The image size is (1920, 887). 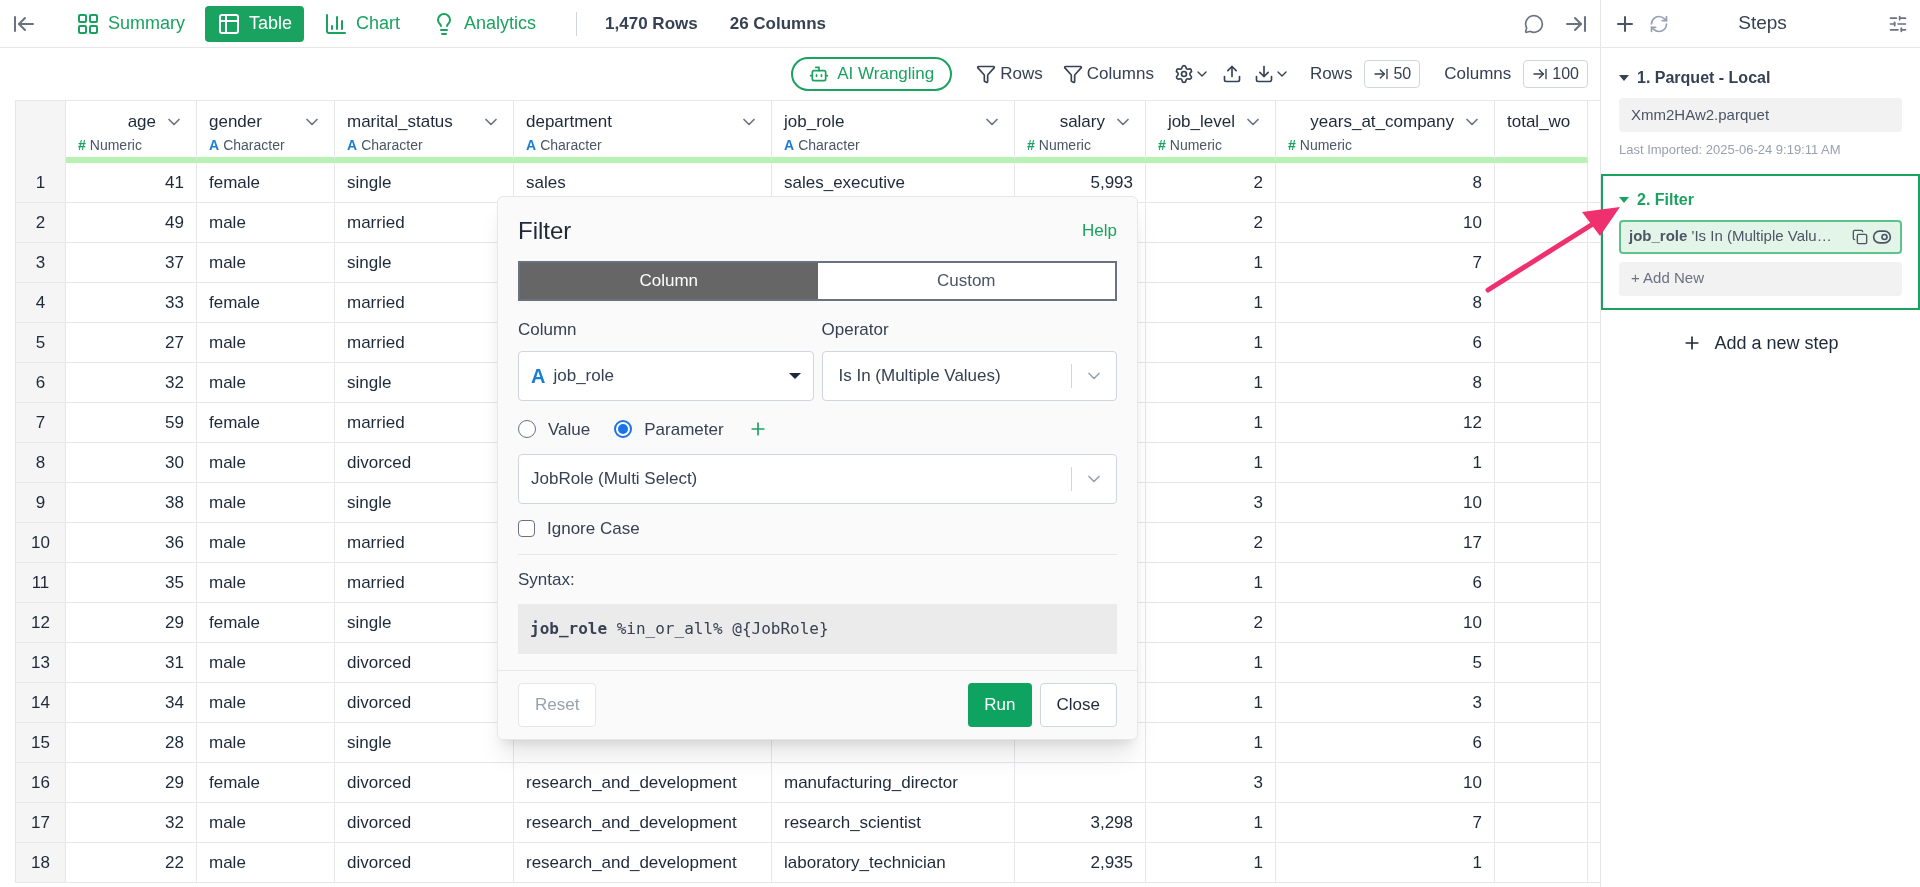 What do you see at coordinates (1760, 278) in the screenshot?
I see `add-new-button: + Add New` at bounding box center [1760, 278].